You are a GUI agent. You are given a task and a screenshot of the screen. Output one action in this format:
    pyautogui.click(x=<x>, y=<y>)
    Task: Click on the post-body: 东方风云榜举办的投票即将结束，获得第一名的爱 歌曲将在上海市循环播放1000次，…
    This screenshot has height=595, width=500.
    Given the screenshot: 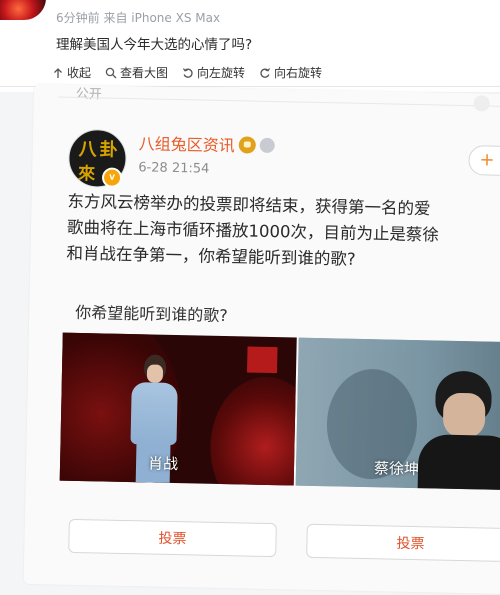 What is the action you would take?
    pyautogui.click(x=283, y=232)
    